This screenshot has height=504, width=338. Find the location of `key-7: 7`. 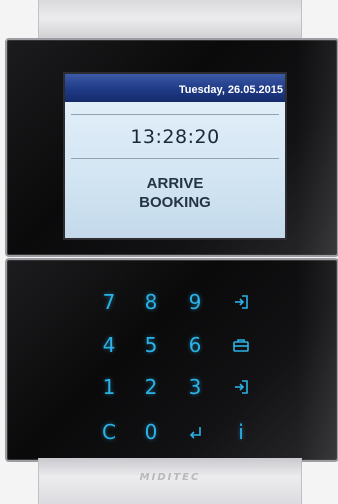

key-7: 7 is located at coordinates (109, 302).